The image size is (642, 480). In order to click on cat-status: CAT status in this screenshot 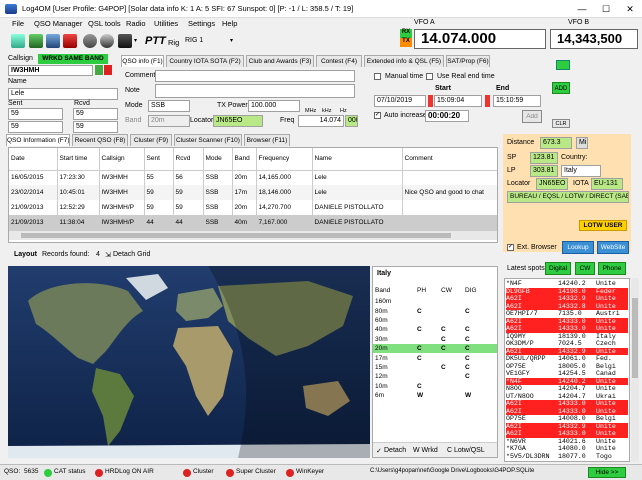, I will do `click(70, 471)`.